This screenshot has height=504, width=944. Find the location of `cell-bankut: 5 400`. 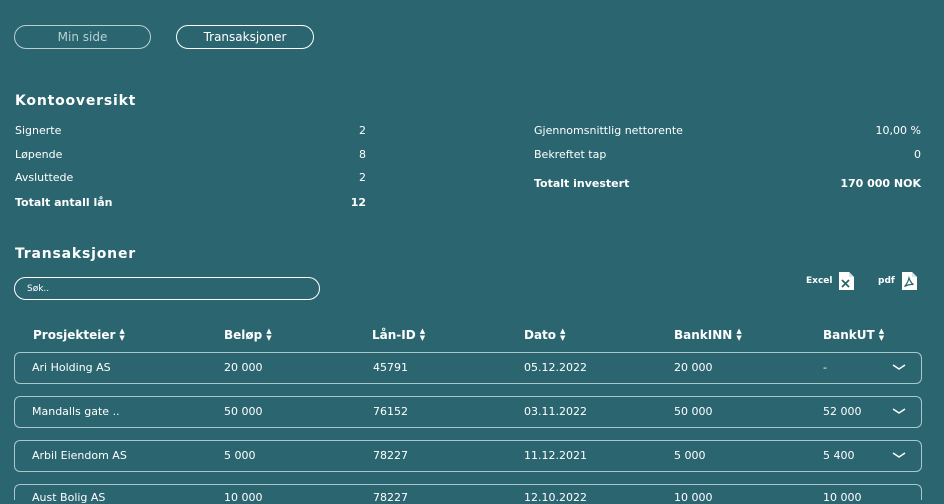

cell-bankut: 5 400 is located at coordinates (839, 455).